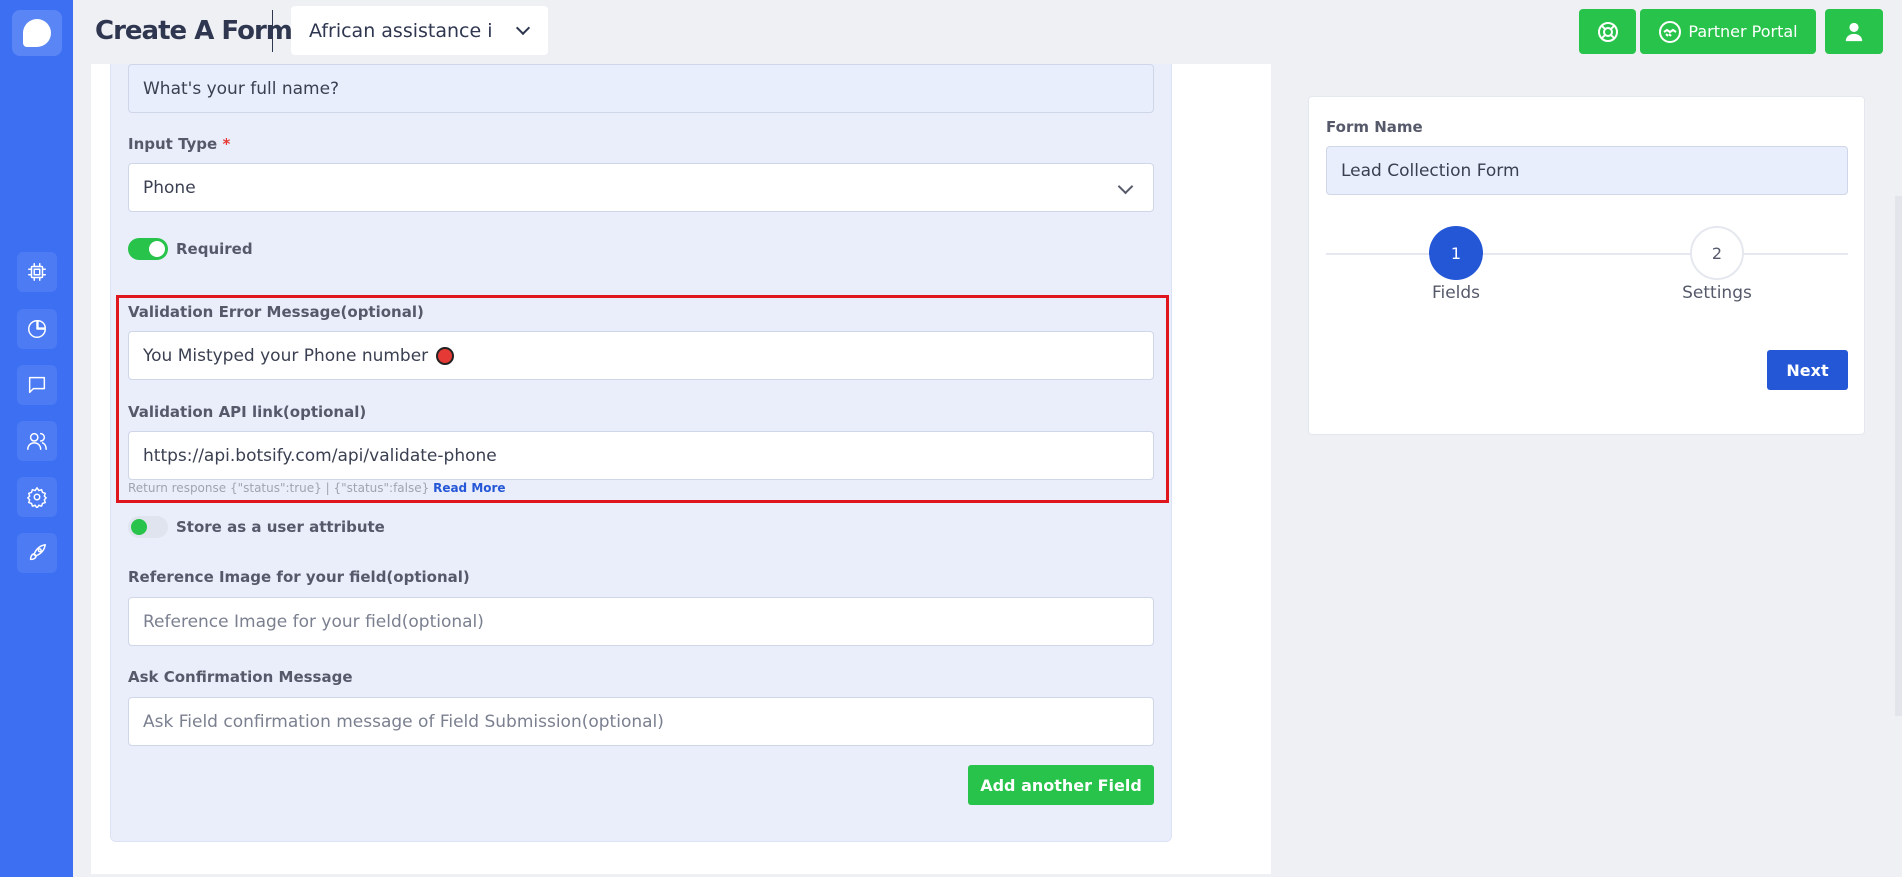 The height and width of the screenshot is (877, 1902). Describe the element at coordinates (1587, 170) in the screenshot. I see `form-name-input: Lead Collection Form` at that location.